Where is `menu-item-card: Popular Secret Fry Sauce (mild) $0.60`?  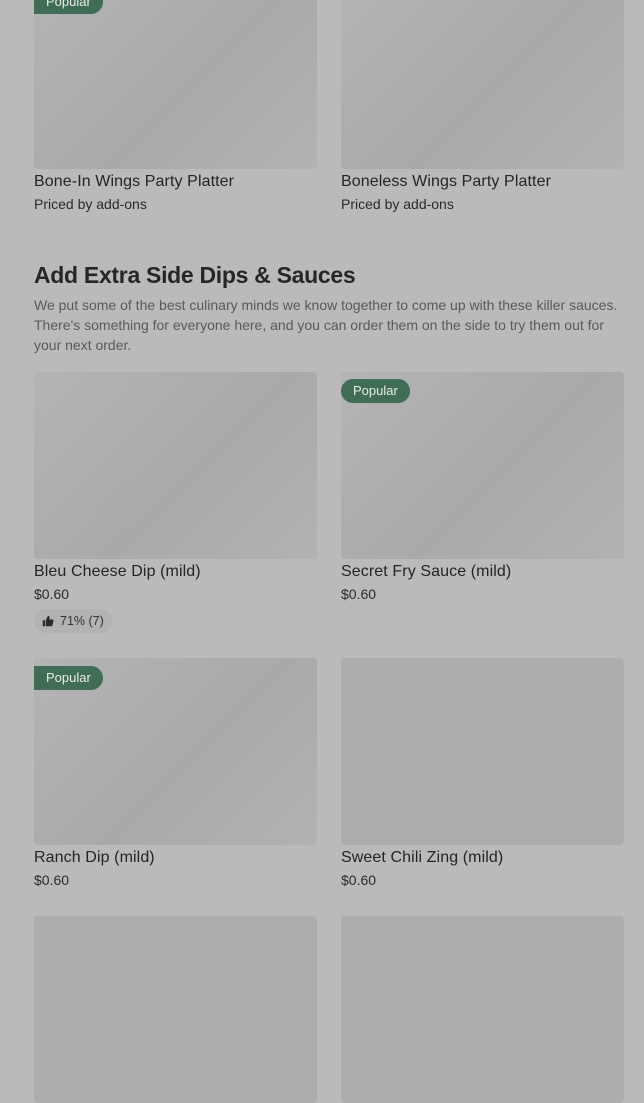
menu-item-card: Popular Secret Fry Sauce (mild) $0.60 is located at coordinates (482, 487).